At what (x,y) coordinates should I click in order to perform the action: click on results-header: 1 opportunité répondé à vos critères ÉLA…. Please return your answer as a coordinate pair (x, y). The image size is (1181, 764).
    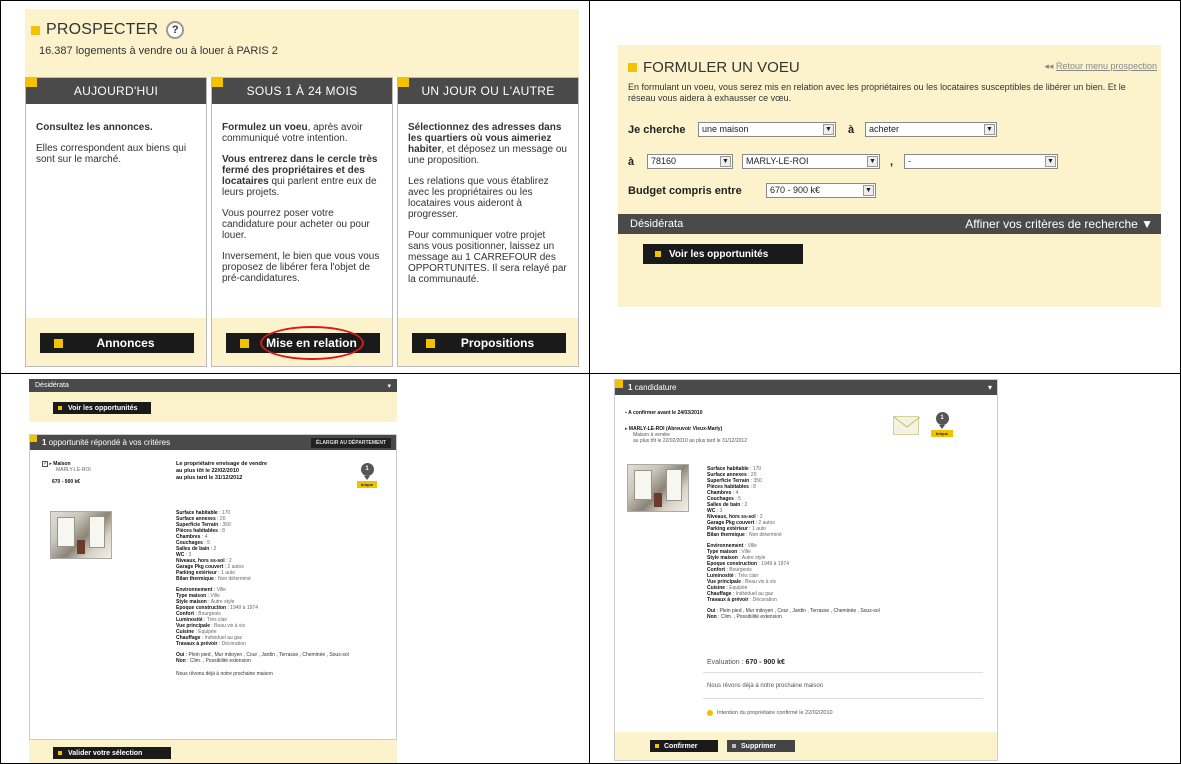
    Looking at the image, I should click on (213, 442).